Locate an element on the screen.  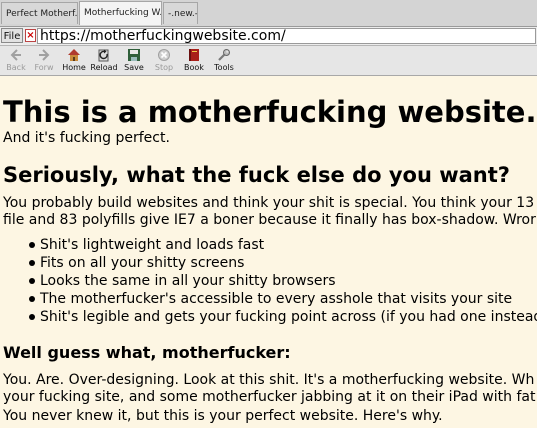
back-label: Back is located at coordinates (16, 67).